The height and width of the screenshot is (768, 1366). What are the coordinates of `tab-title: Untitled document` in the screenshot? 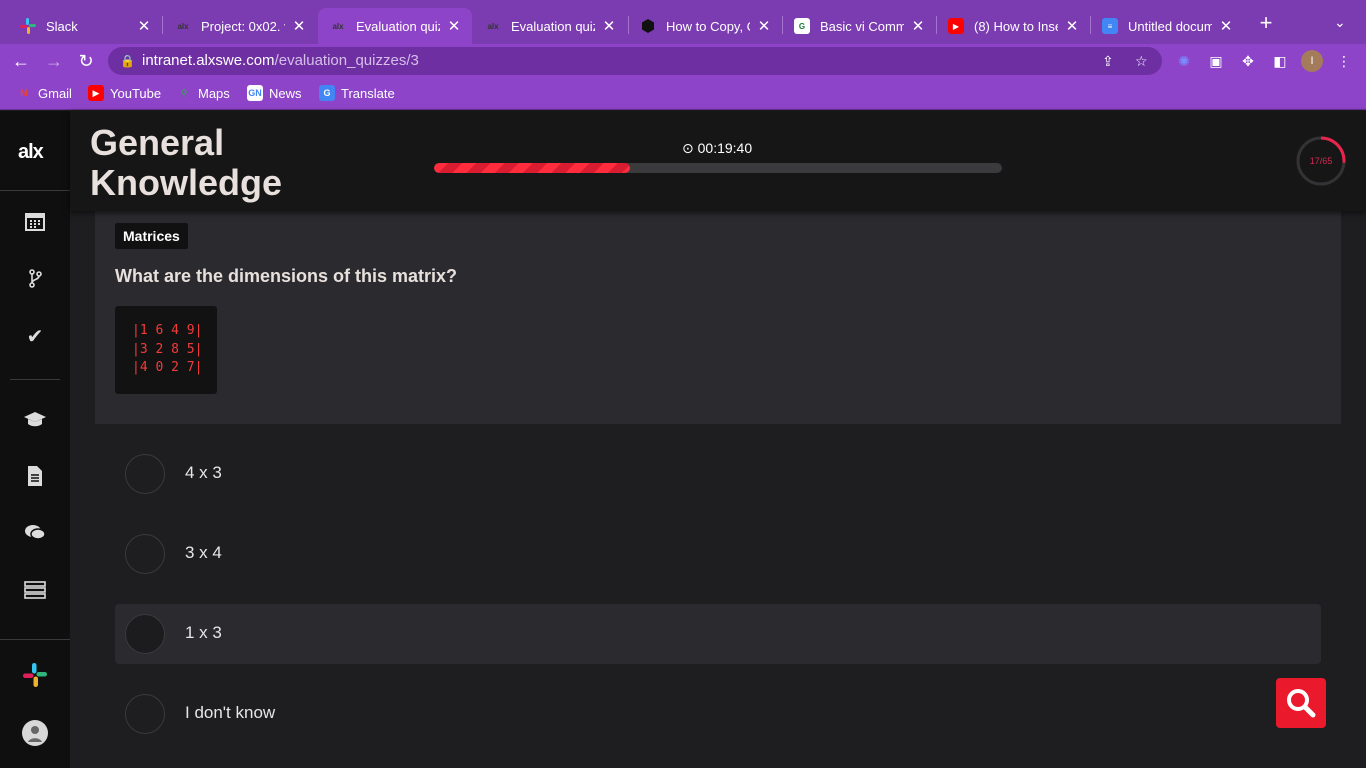 It's located at (1170, 26).